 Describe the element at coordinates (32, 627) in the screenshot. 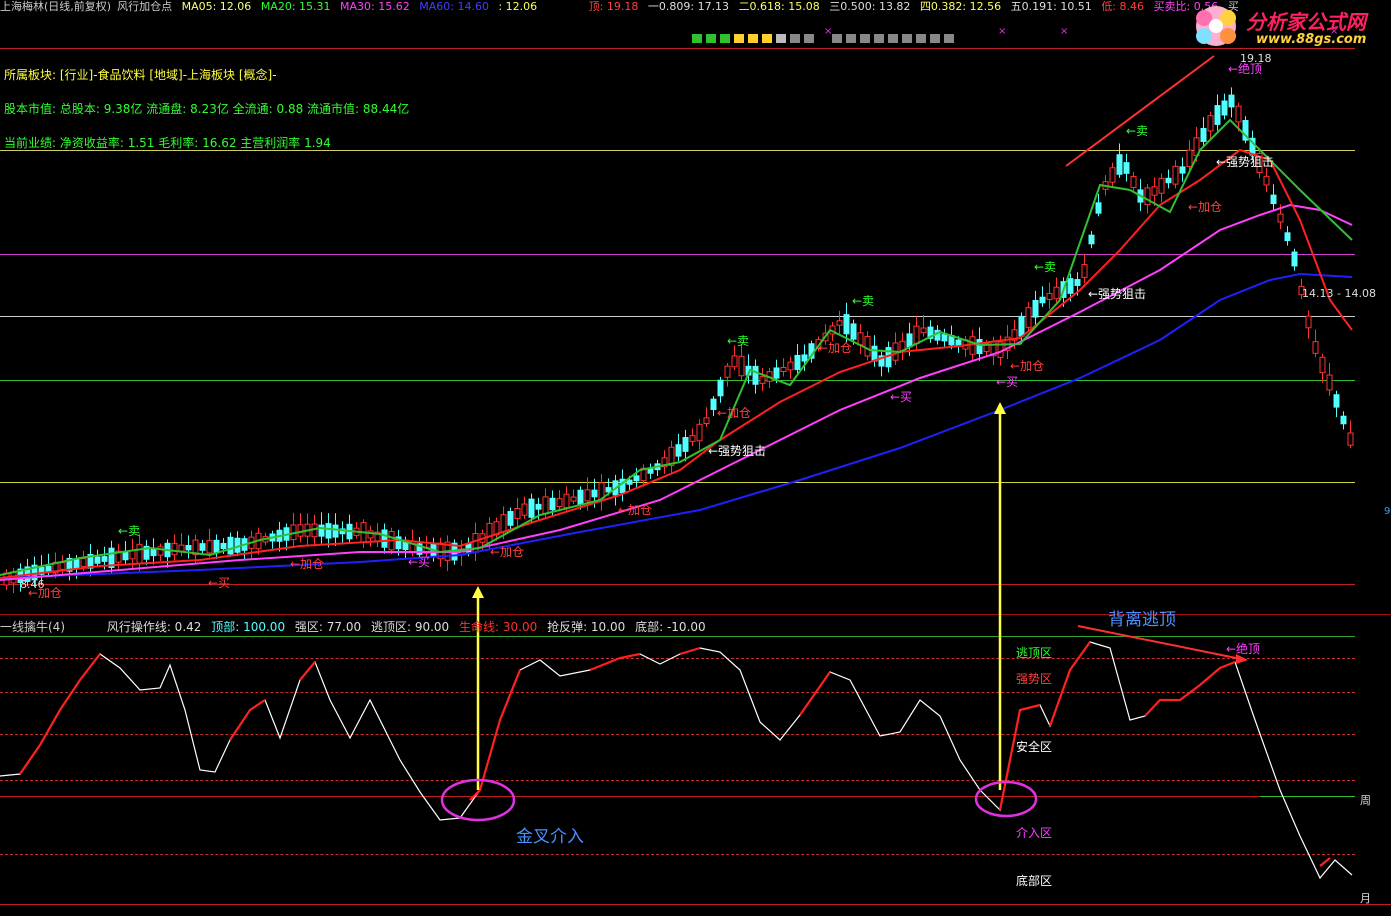

I see `sub-indicator-name: 一线擒牛(4)` at that location.